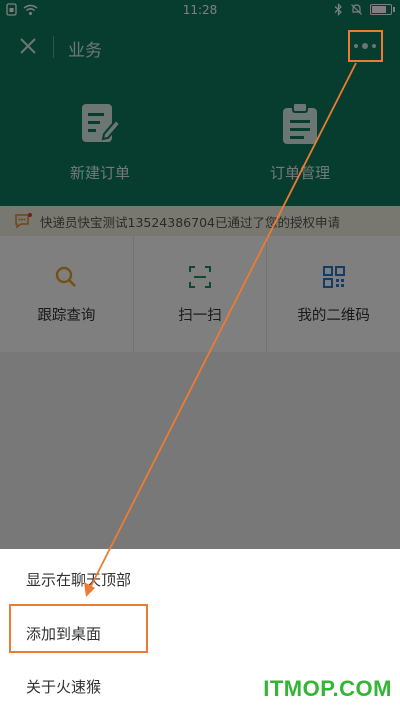  I want to click on highlight-box-more, so click(365, 46).